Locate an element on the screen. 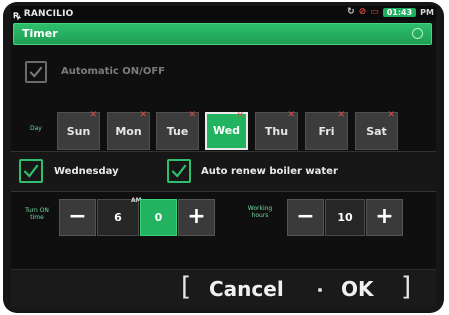  working-hours-plus-button: + is located at coordinates (384, 217).